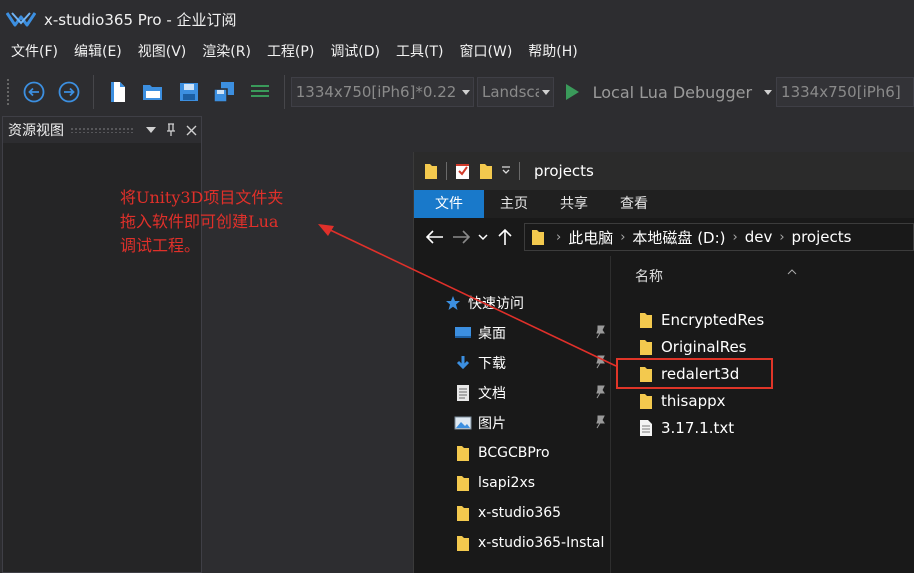  What do you see at coordinates (160, 245) in the screenshot?
I see `annotation-line: 调试工程。` at bounding box center [160, 245].